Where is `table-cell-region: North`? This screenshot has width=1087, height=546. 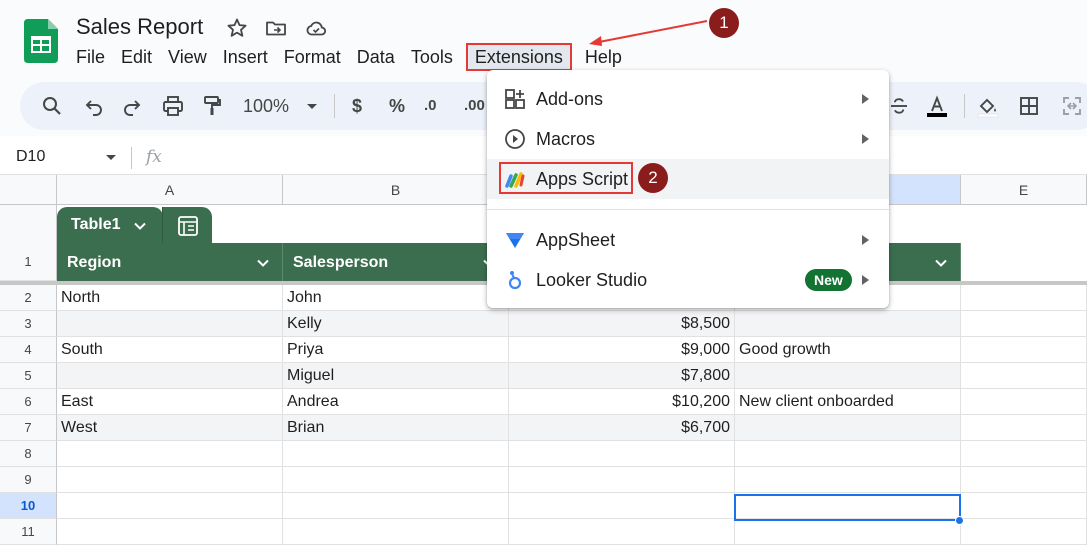
table-cell-region: North is located at coordinates (170, 298).